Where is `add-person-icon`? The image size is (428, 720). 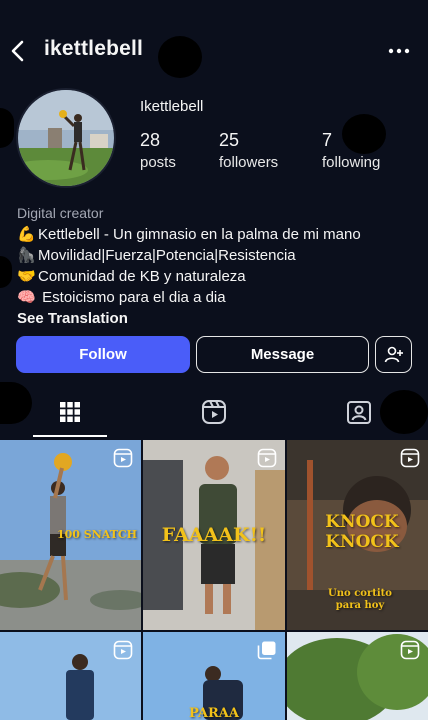 add-person-icon is located at coordinates (393, 354).